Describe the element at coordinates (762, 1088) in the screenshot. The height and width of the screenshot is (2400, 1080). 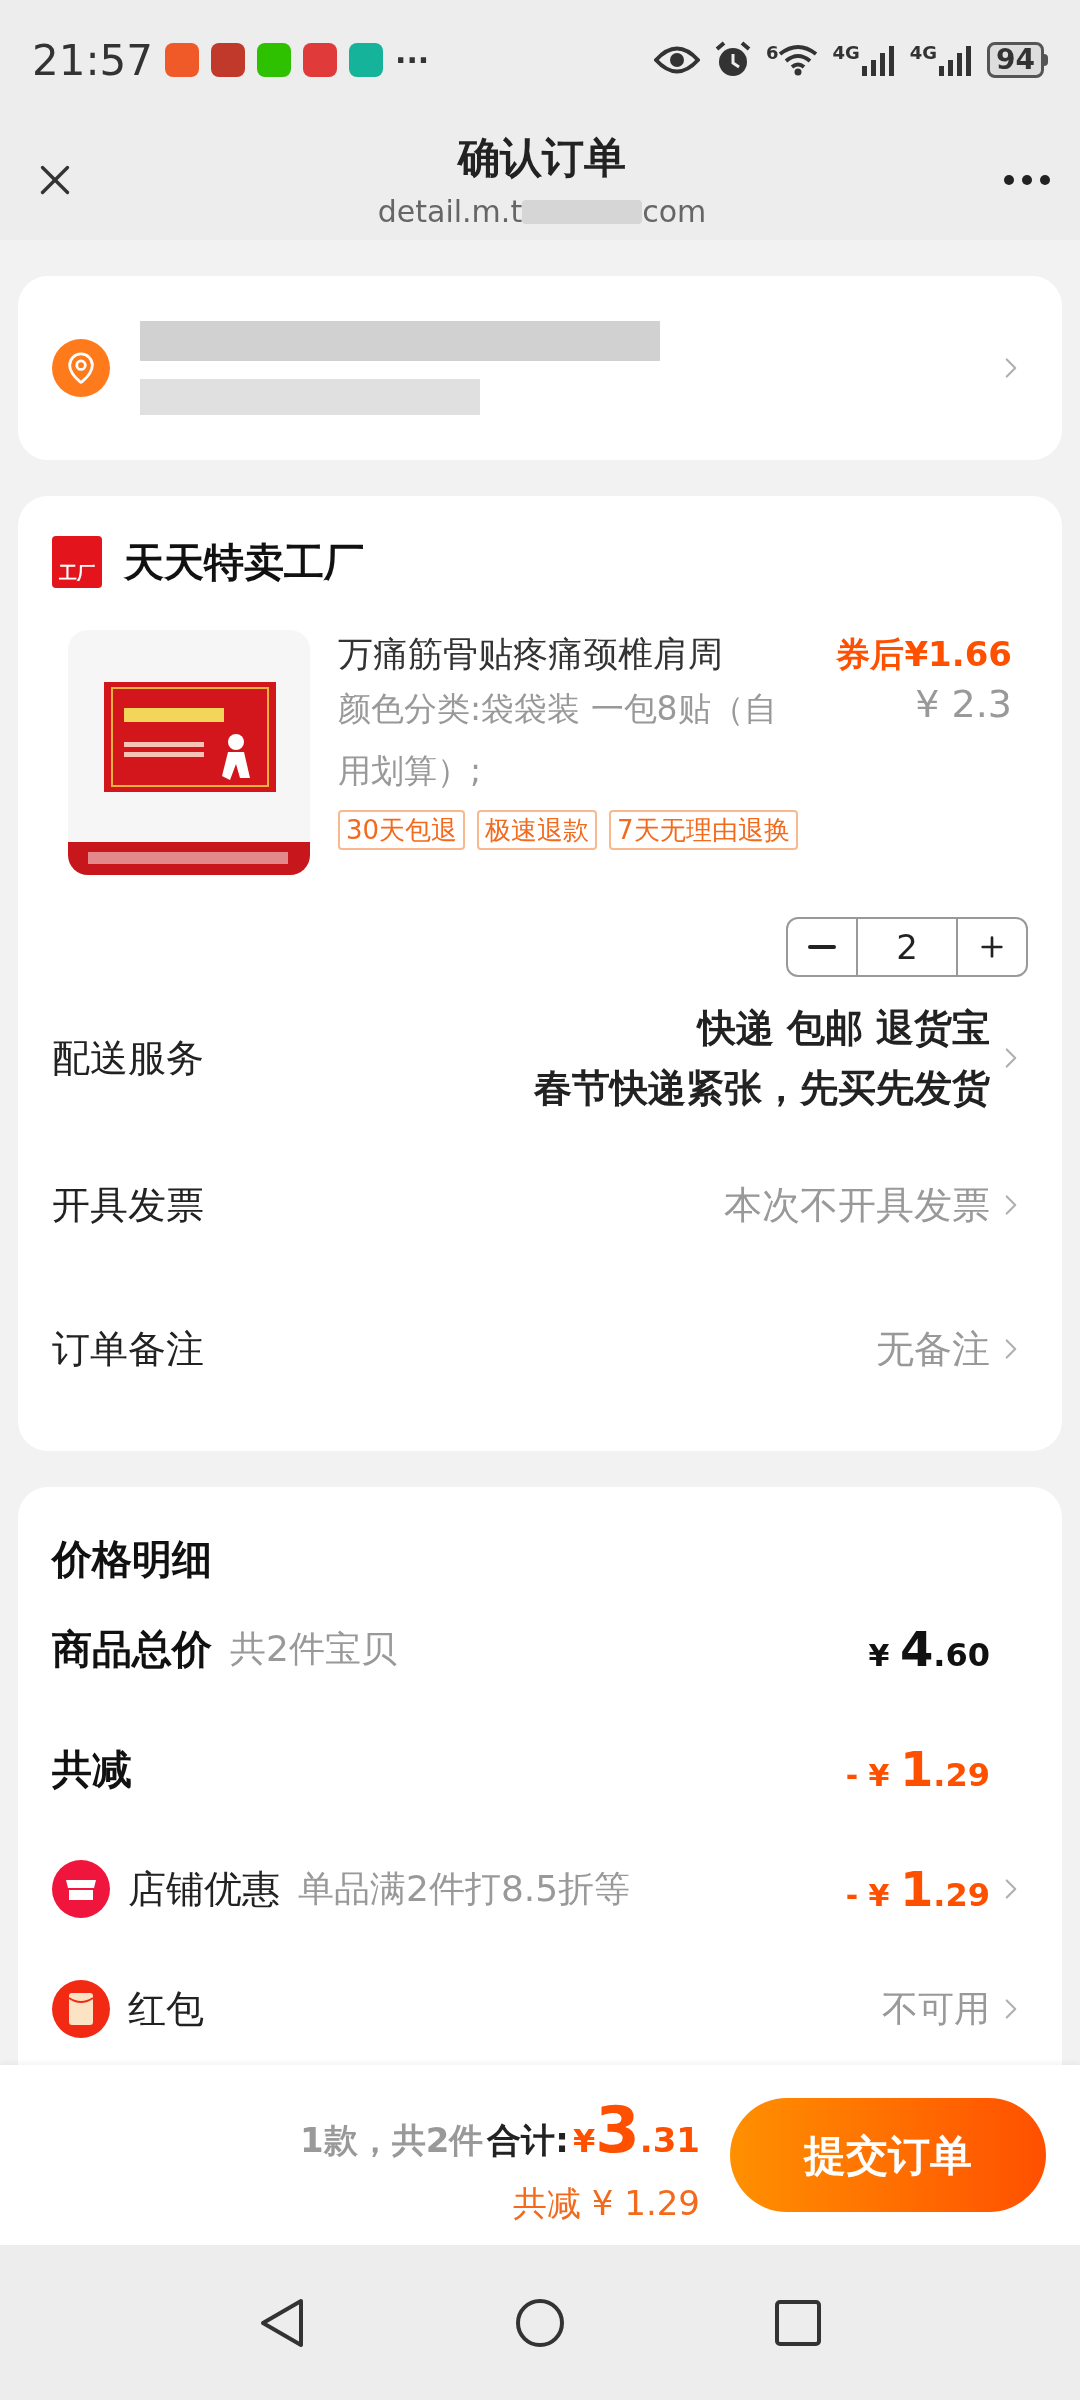
I see `option-value: 春节快递紧张，先买先发货` at that location.